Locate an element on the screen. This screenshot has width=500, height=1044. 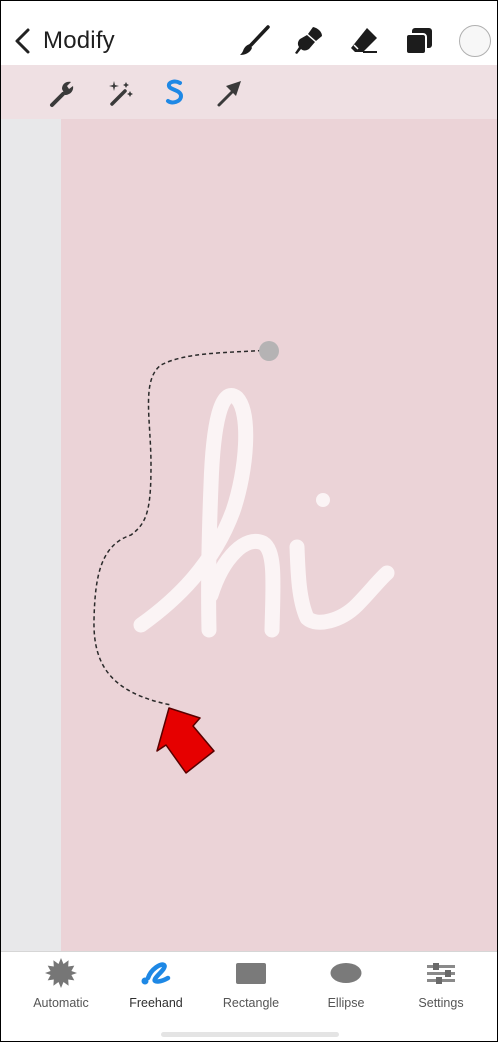
hi-lettering is located at coordinates (264, 513).